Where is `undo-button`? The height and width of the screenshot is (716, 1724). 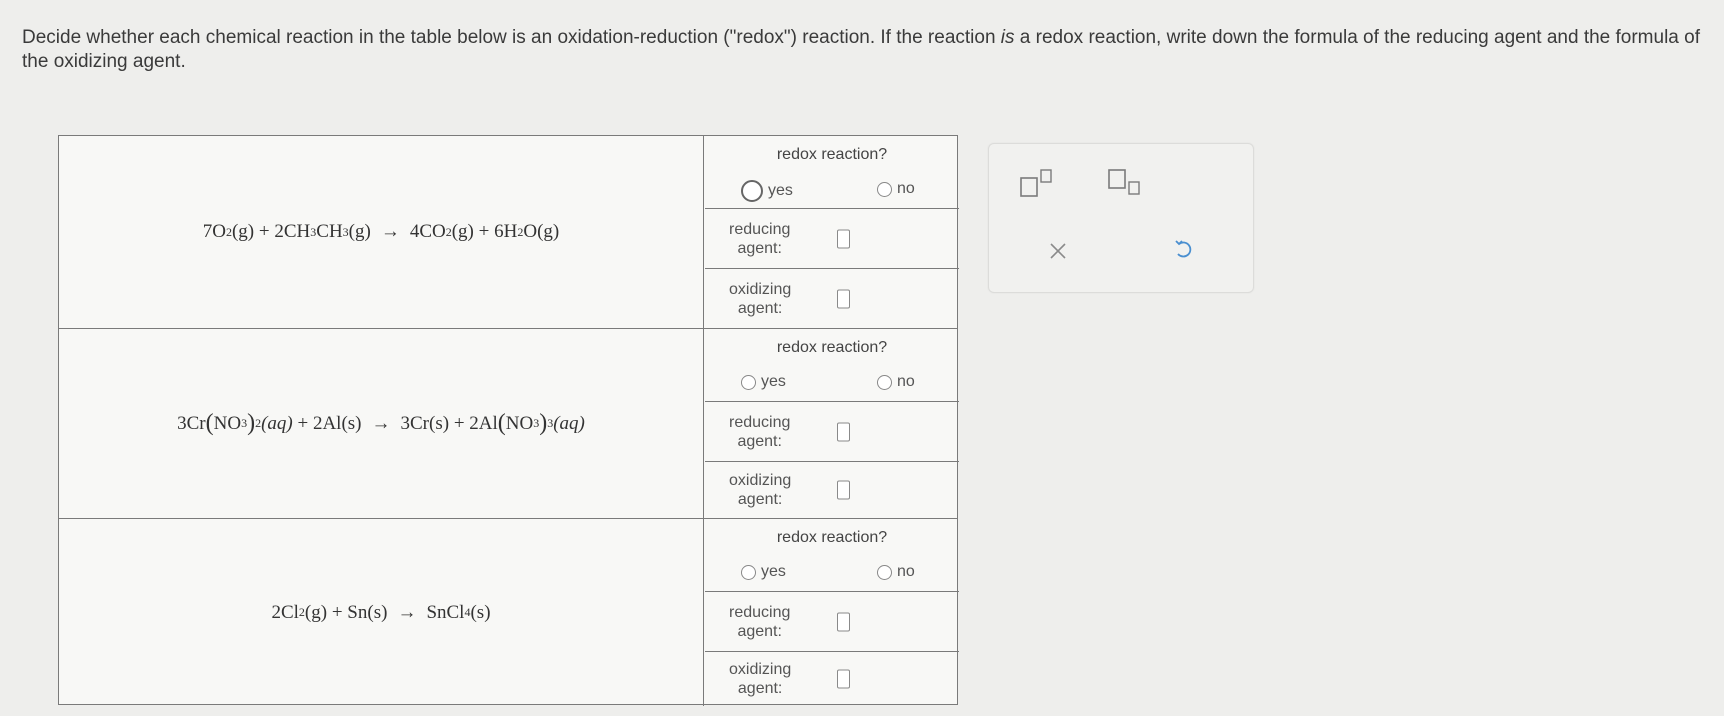
undo-button is located at coordinates (1184, 250).